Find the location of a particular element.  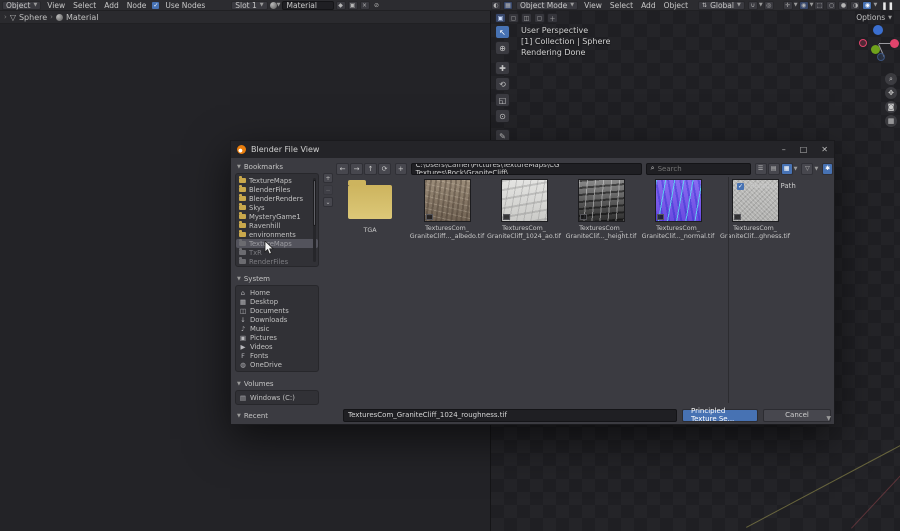

file-tile-folder: TGA is located at coordinates (370, 207).